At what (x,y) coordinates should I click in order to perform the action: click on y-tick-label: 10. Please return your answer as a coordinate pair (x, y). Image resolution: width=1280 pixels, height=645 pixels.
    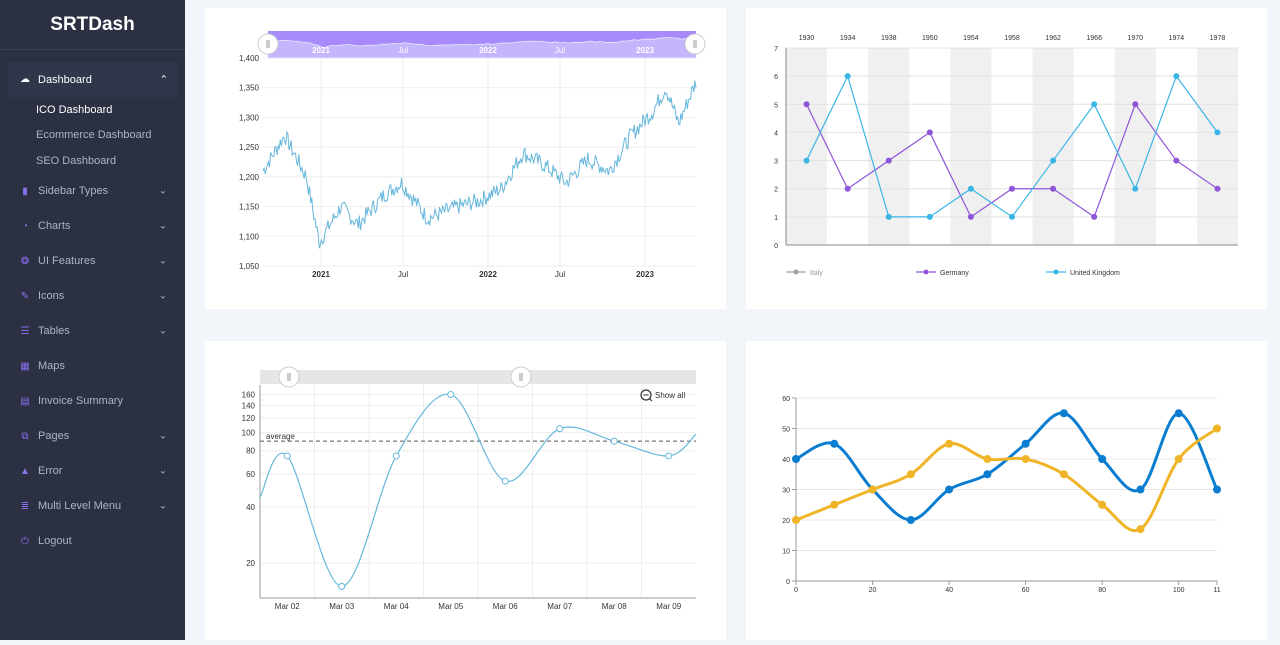
    Looking at the image, I should click on (786, 552).